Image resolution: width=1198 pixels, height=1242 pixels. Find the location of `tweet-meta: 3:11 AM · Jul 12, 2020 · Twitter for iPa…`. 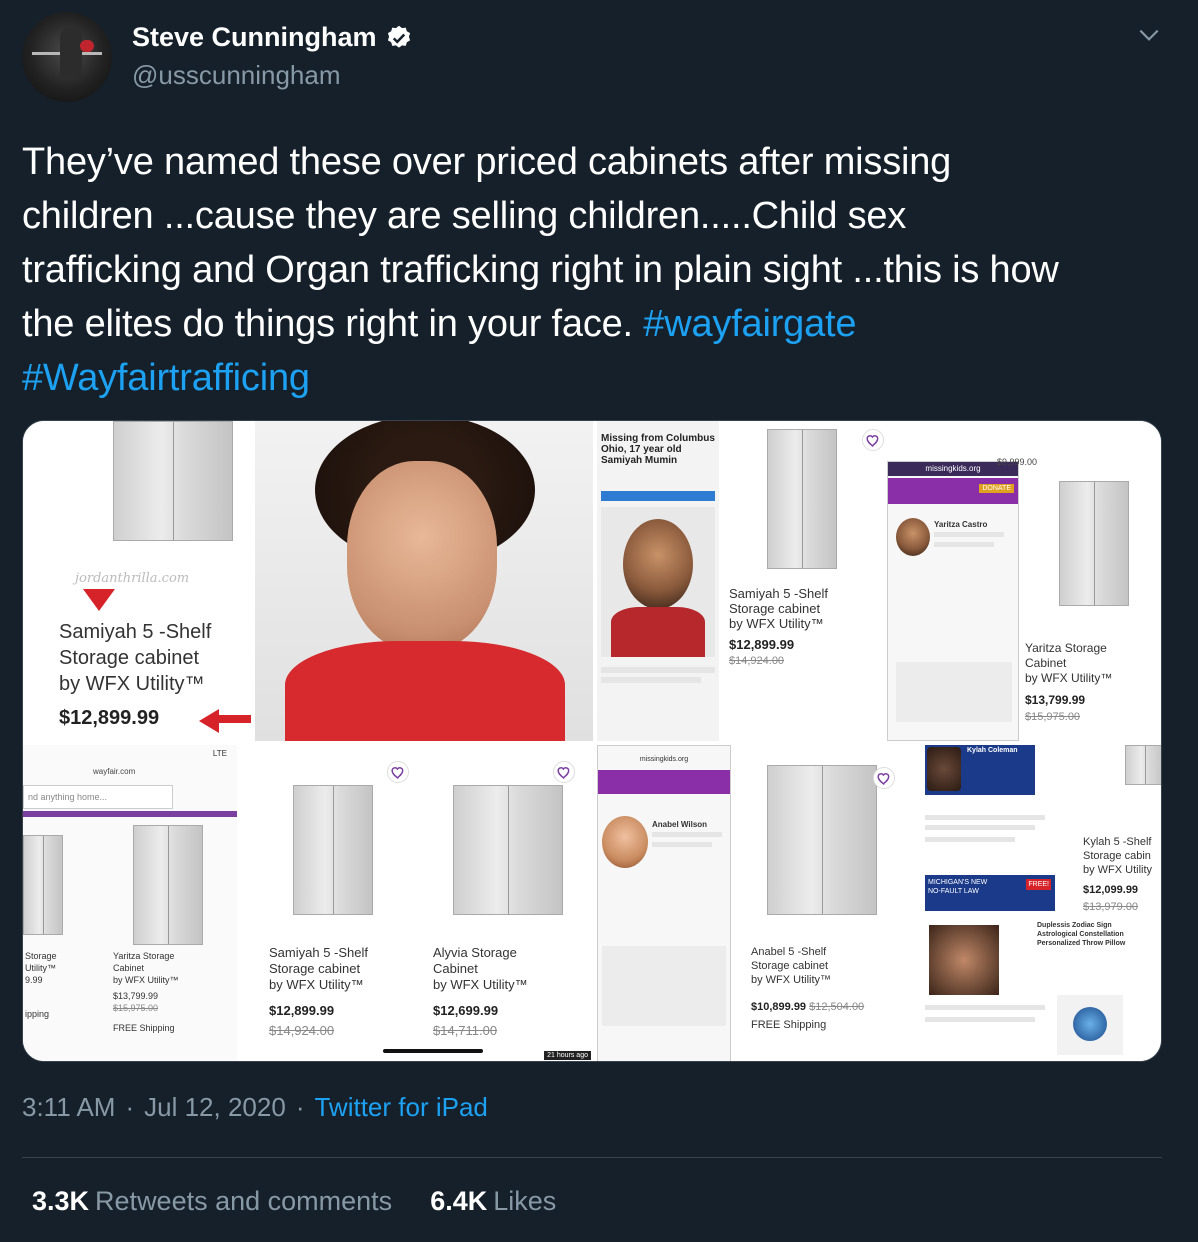

tweet-meta: 3:11 AM · Jul 12, 2020 · Twitter for iPa… is located at coordinates (255, 1107).